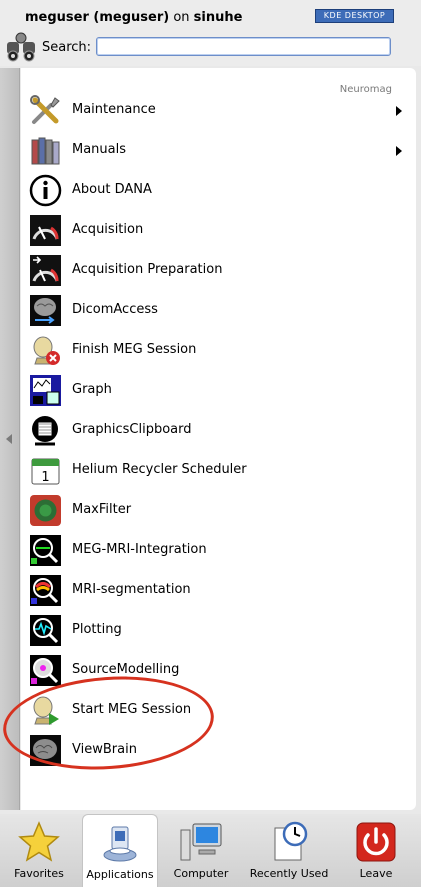  Describe the element at coordinates (45, 477) in the screenshot. I see `svg-text: 1` at that location.